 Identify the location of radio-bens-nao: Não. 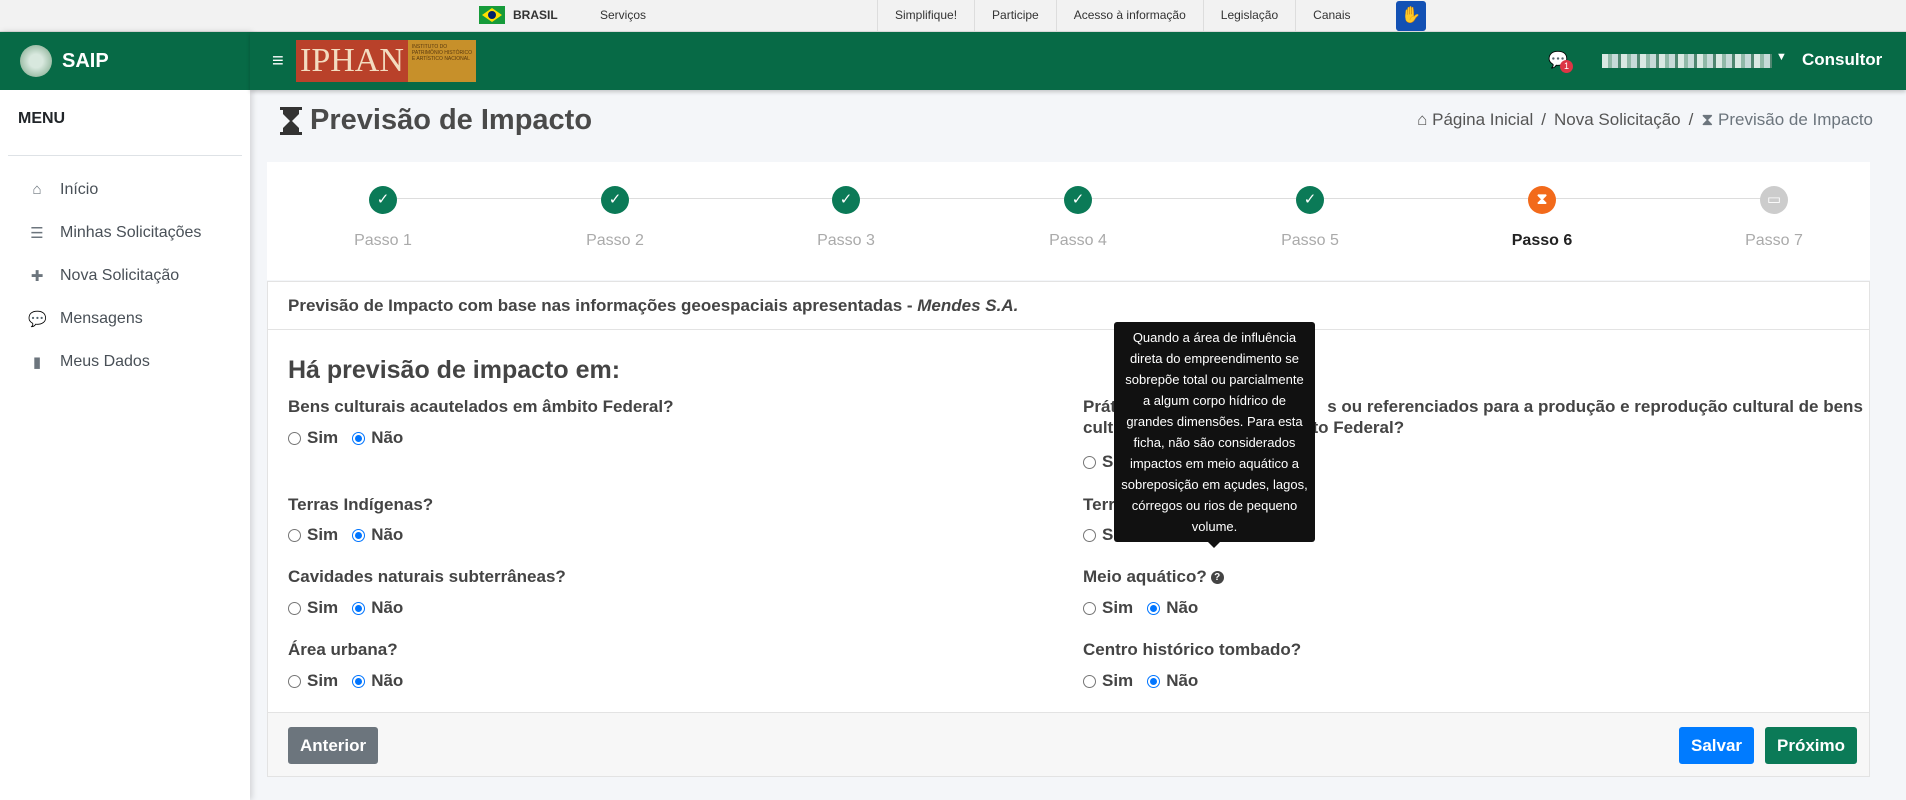
(377, 438).